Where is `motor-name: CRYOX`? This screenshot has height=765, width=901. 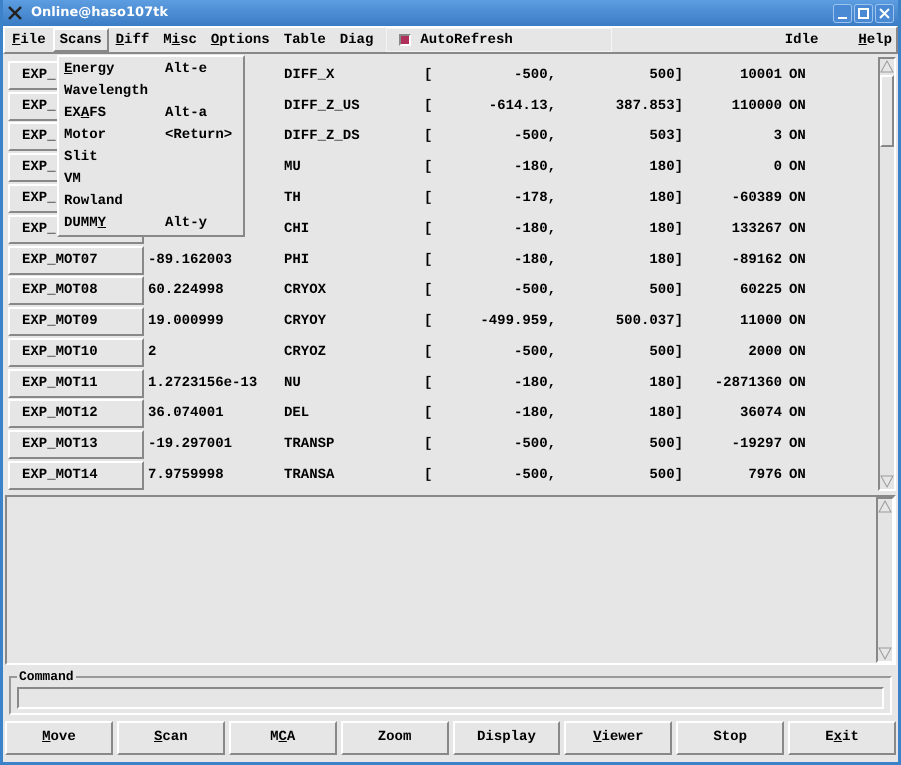
motor-name: CRYOX is located at coordinates (305, 290).